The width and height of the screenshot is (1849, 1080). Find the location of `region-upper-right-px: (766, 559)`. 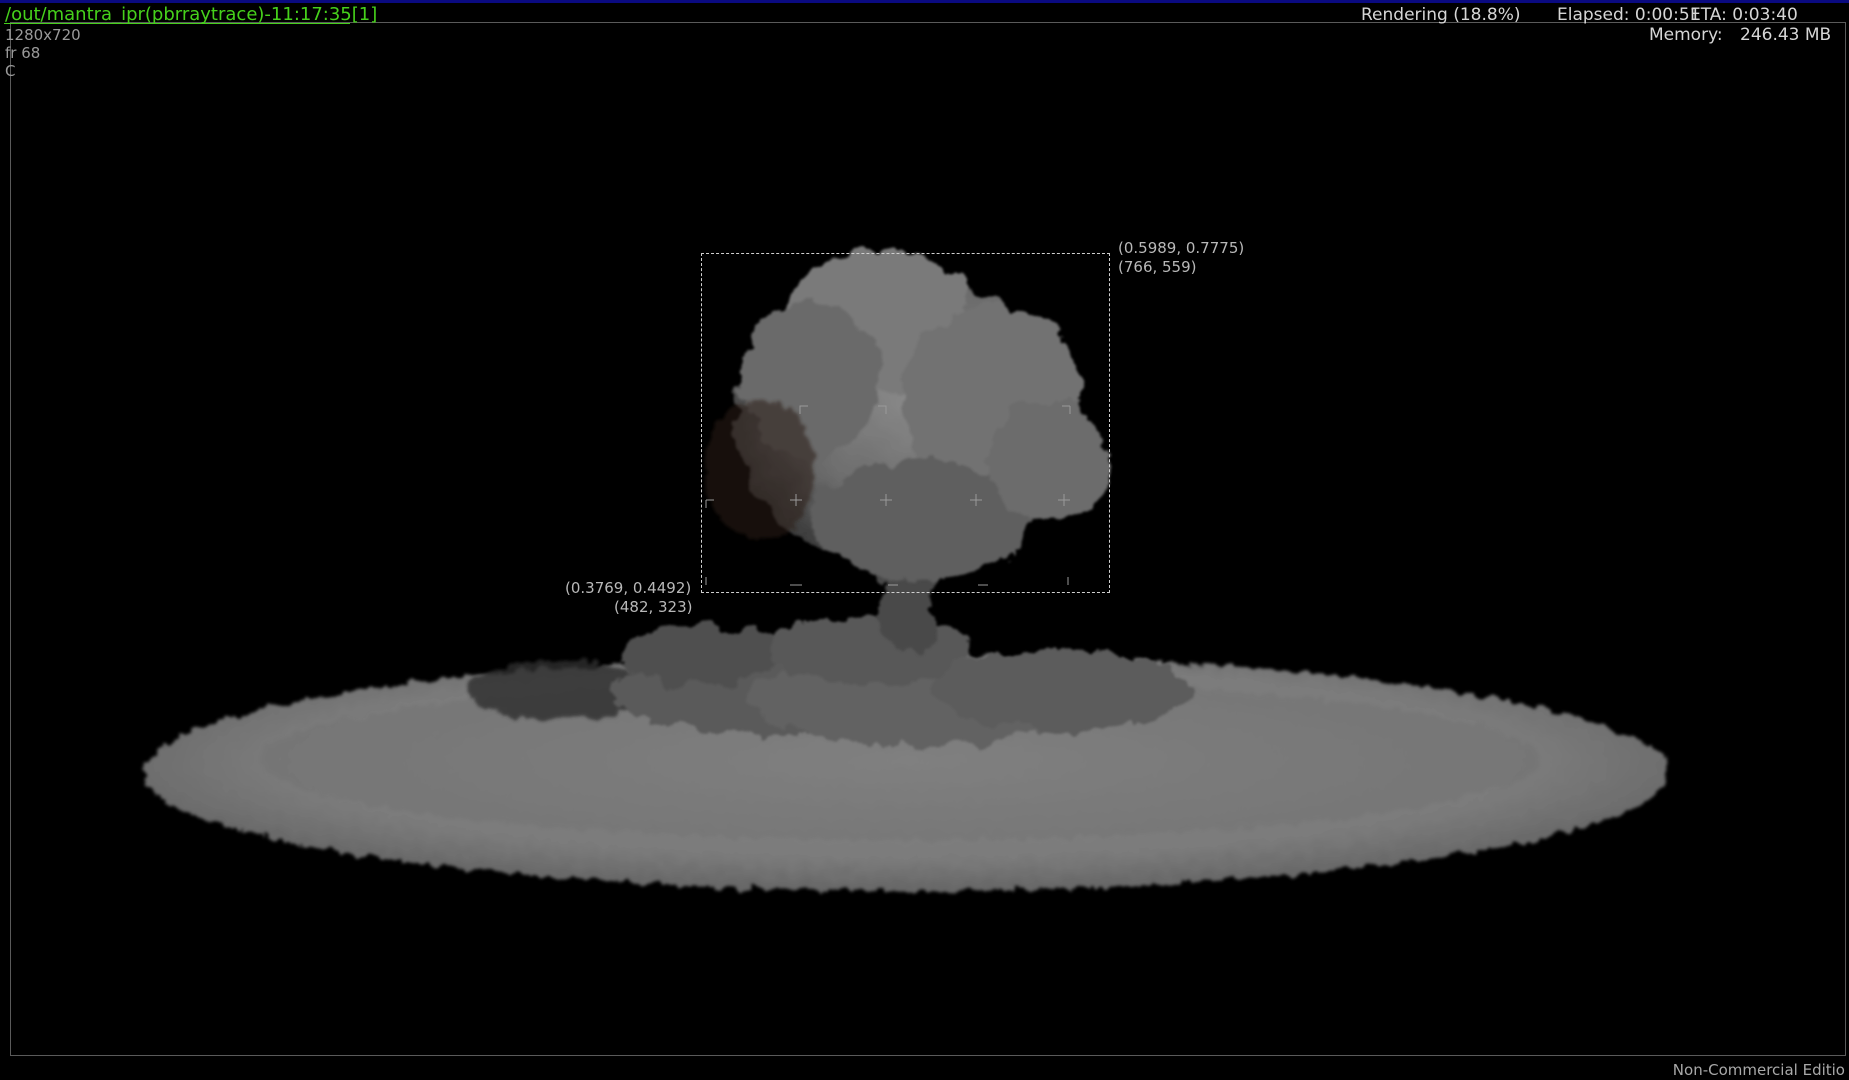

region-upper-right-px: (766, 559) is located at coordinates (1157, 267).